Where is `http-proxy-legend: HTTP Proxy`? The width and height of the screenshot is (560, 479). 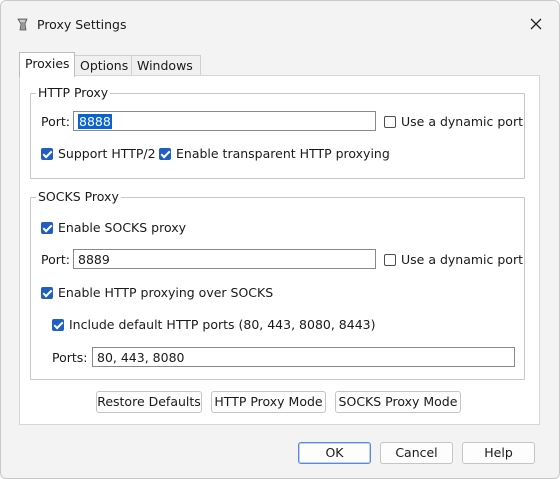 http-proxy-legend: HTTP Proxy is located at coordinates (73, 93).